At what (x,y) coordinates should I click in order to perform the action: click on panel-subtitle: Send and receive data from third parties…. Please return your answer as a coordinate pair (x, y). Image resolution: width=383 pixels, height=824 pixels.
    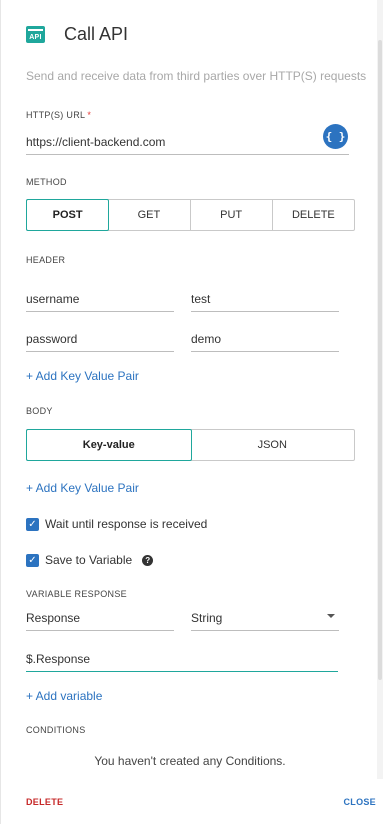
    Looking at the image, I should click on (196, 76).